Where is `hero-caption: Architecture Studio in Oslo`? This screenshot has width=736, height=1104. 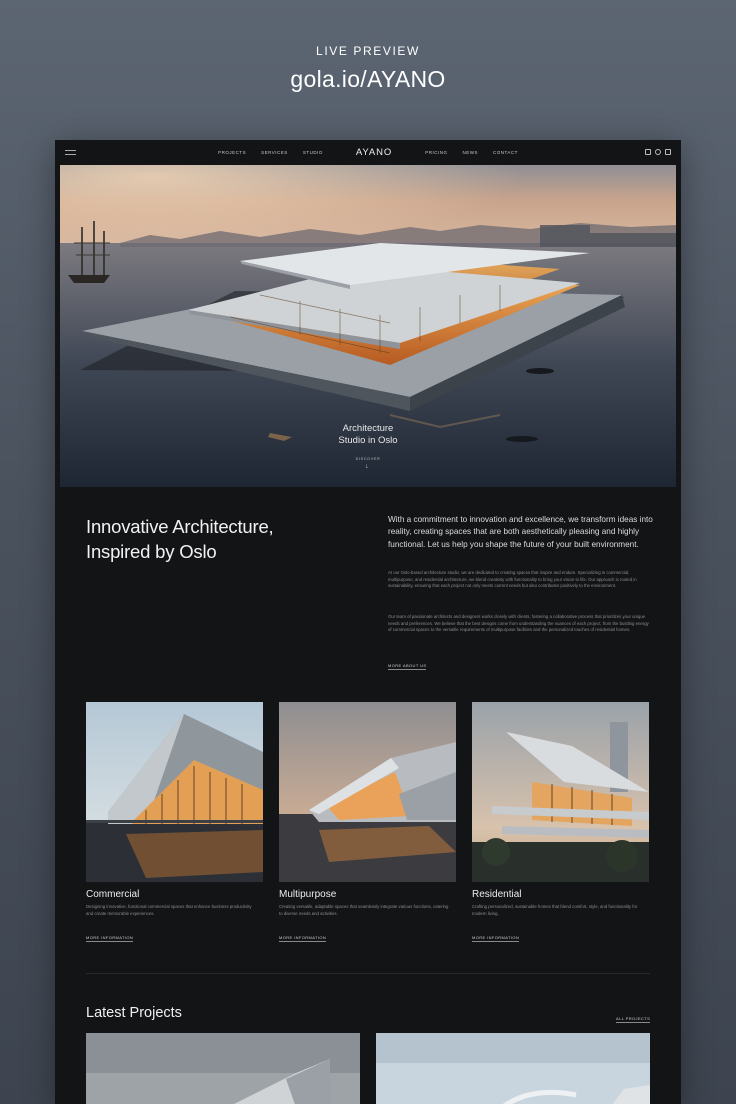
hero-caption: Architecture Studio in Oslo is located at coordinates (368, 435).